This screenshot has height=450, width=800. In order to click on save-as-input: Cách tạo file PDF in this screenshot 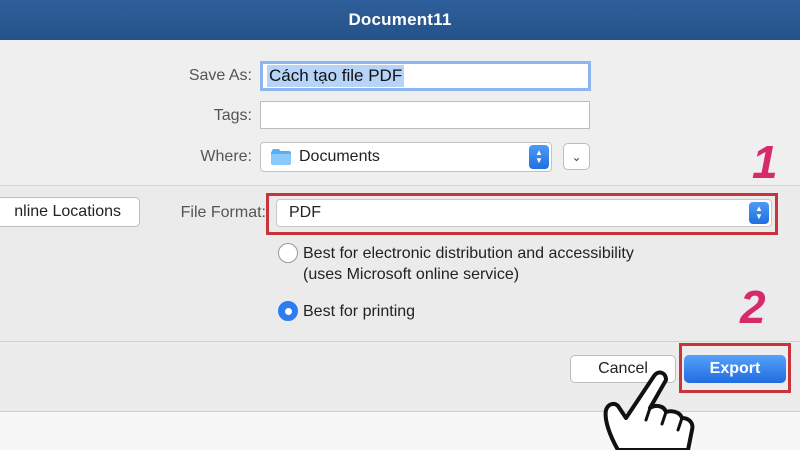, I will do `click(425, 76)`.